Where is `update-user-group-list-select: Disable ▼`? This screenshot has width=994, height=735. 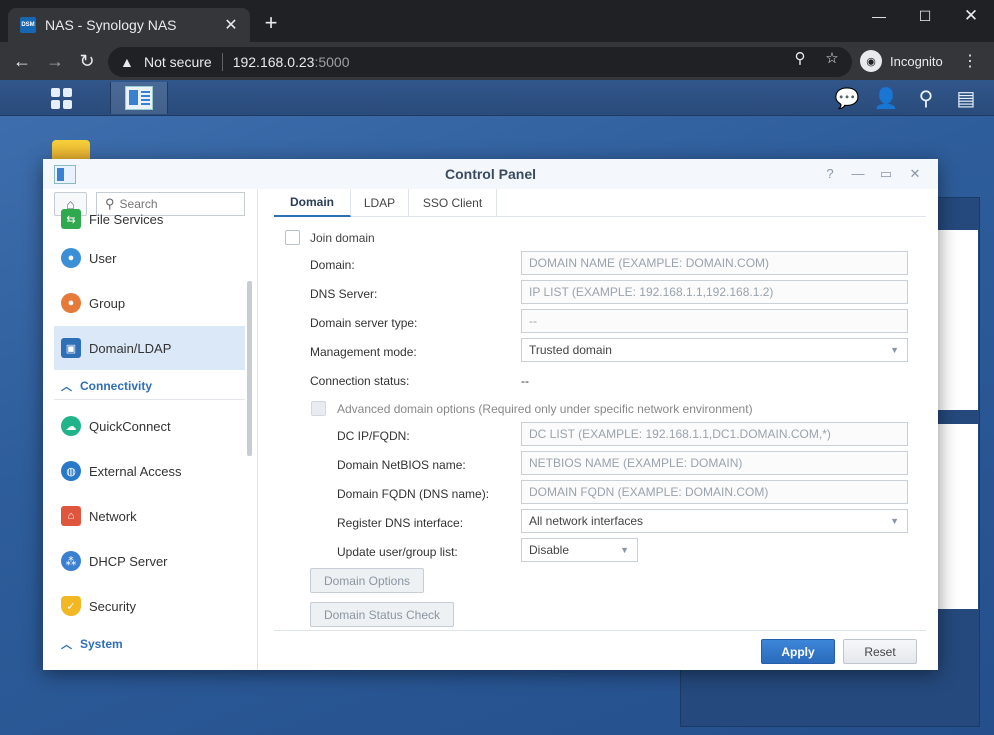 update-user-group-list-select: Disable ▼ is located at coordinates (579, 550).